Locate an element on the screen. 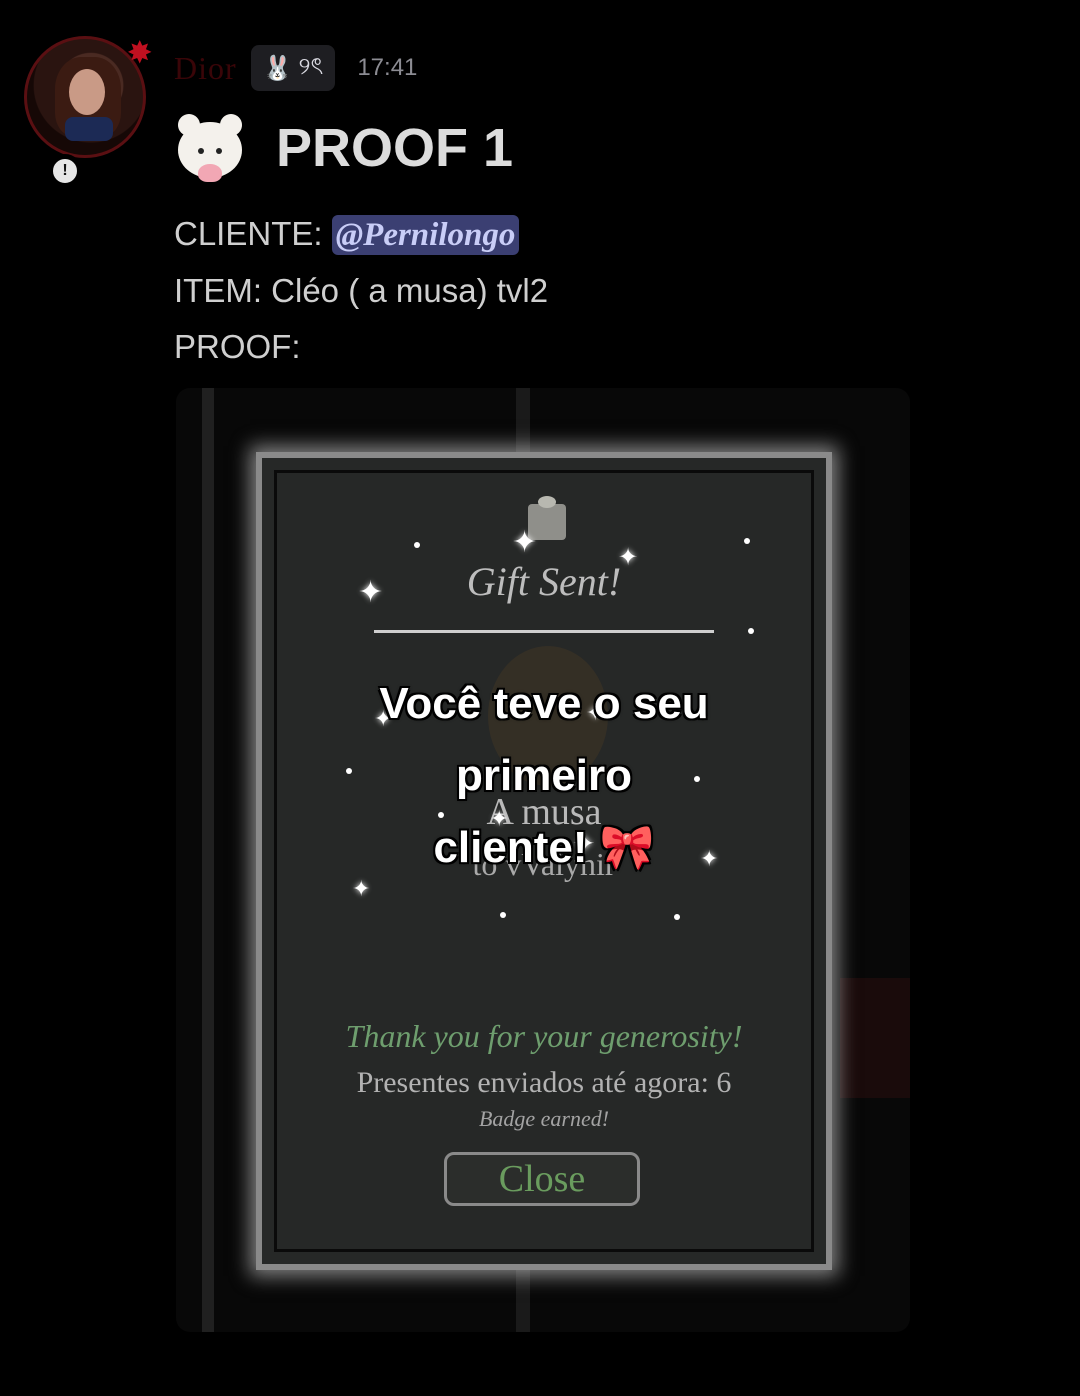 The image size is (1080, 1396). bear-heart is located at coordinates (210, 173).